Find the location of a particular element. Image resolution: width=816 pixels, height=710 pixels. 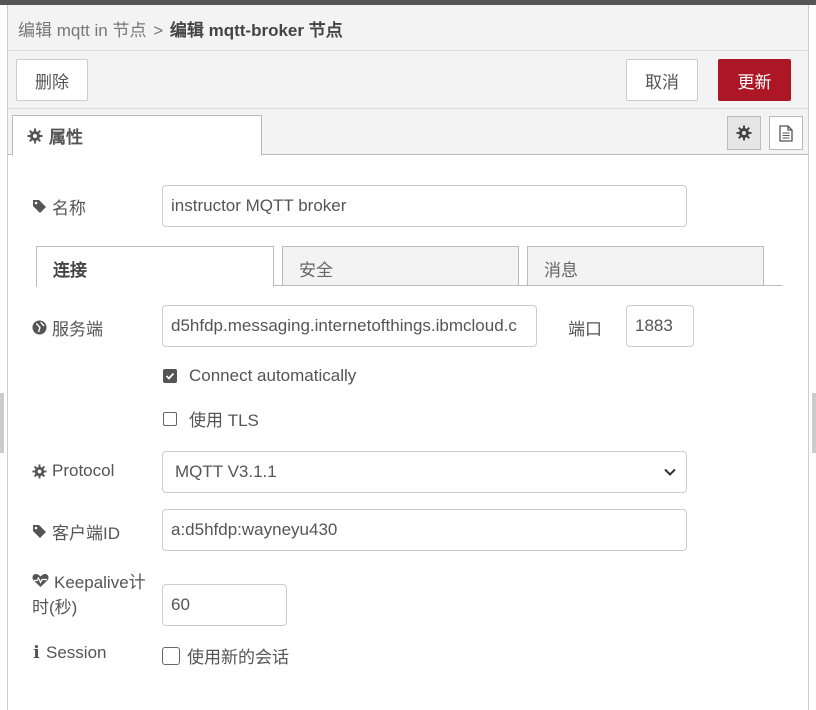

tab-connection: 连接 is located at coordinates (155, 266).